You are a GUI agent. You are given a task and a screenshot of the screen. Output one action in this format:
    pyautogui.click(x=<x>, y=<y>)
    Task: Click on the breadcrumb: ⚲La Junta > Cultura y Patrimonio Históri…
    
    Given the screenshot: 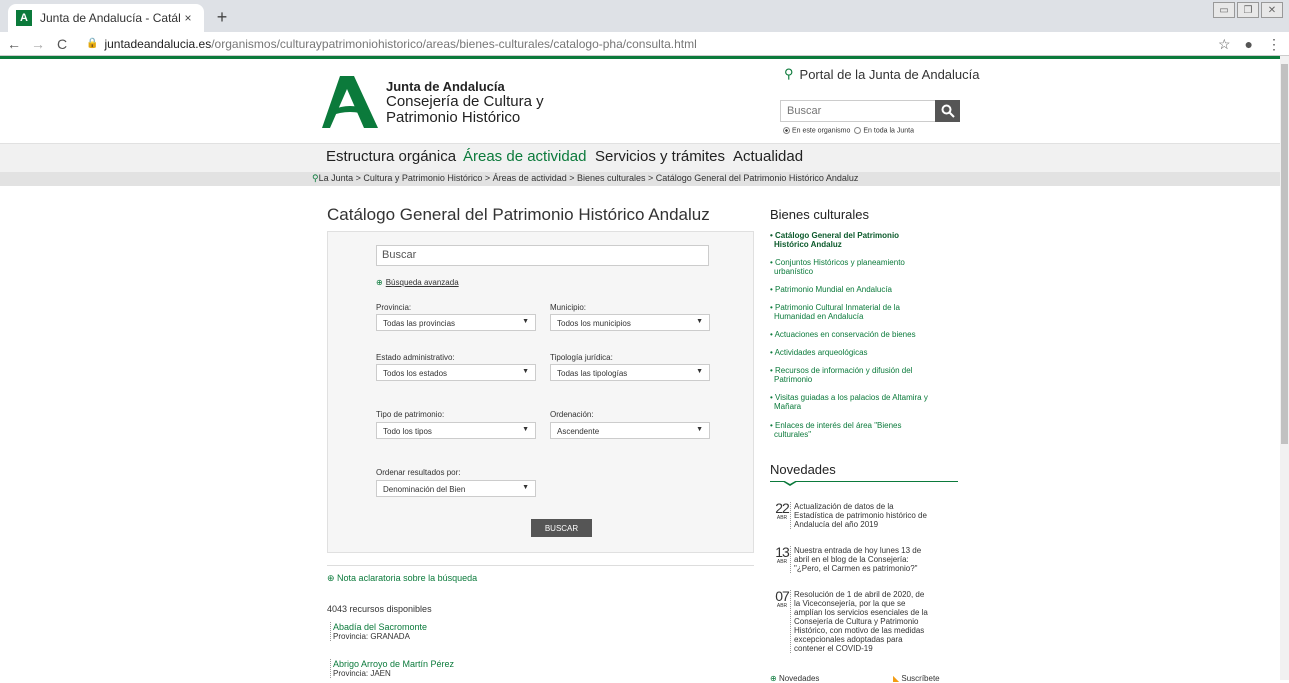 What is the action you would take?
    pyautogui.click(x=640, y=179)
    